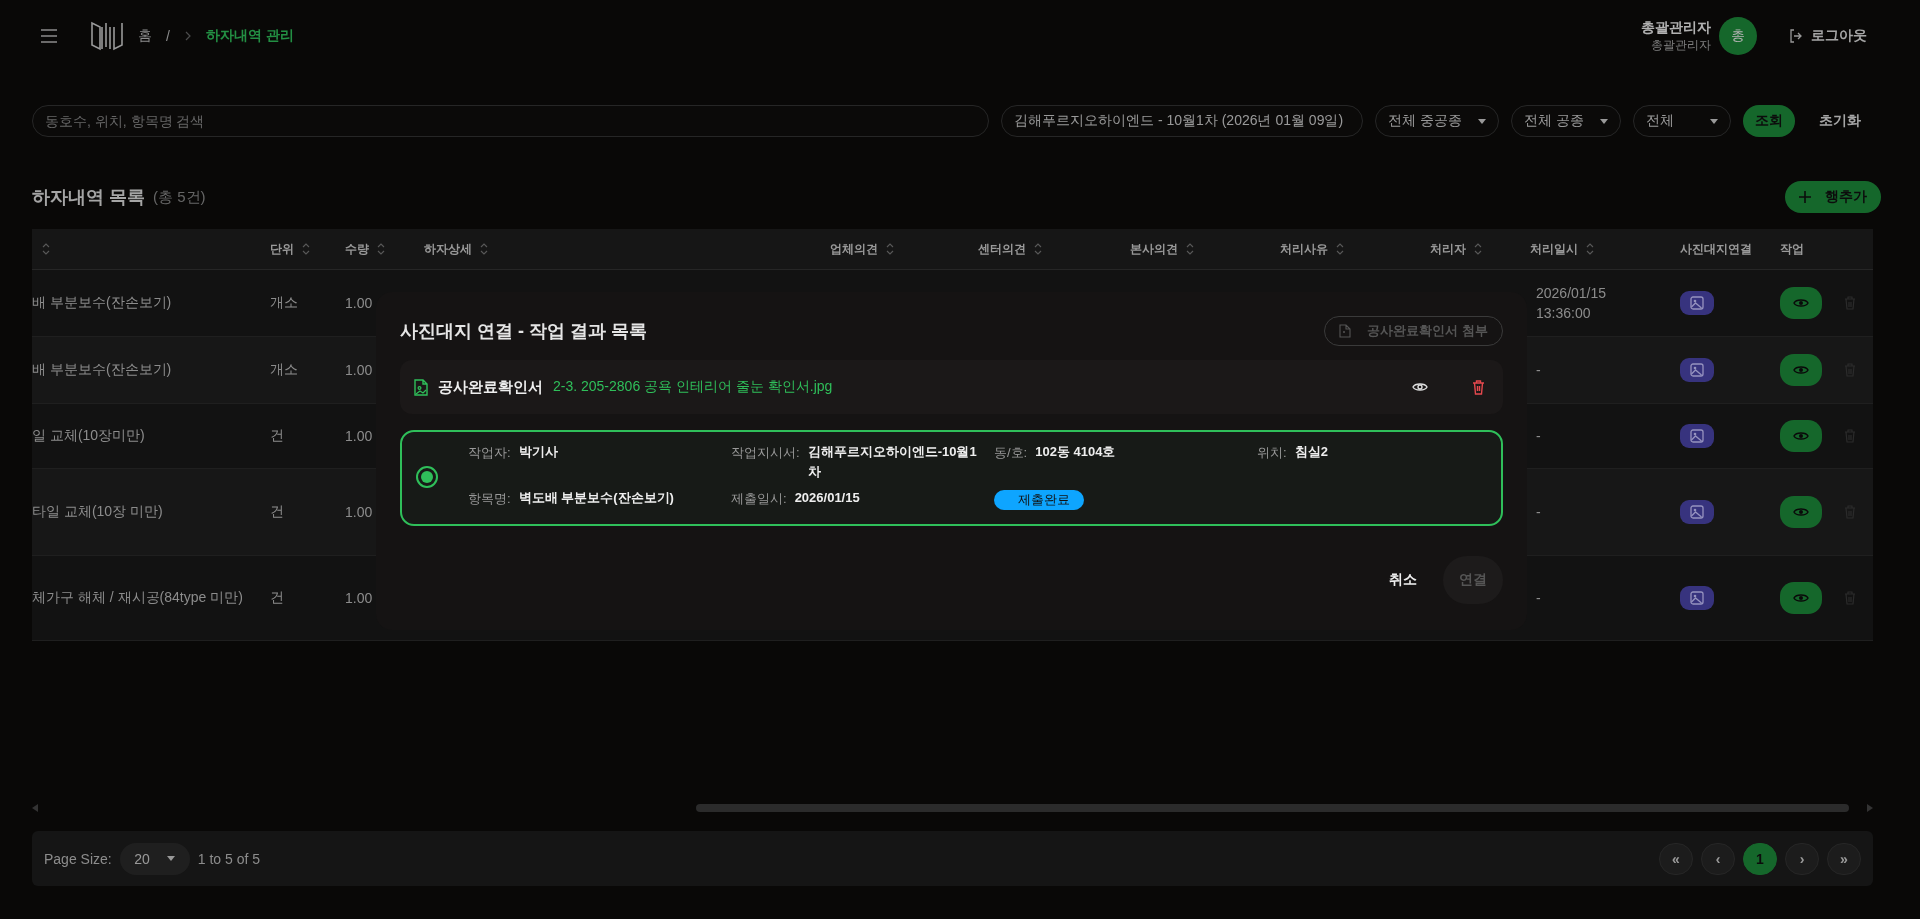  What do you see at coordinates (1796, 36) in the screenshot?
I see `logout-icon` at bounding box center [1796, 36].